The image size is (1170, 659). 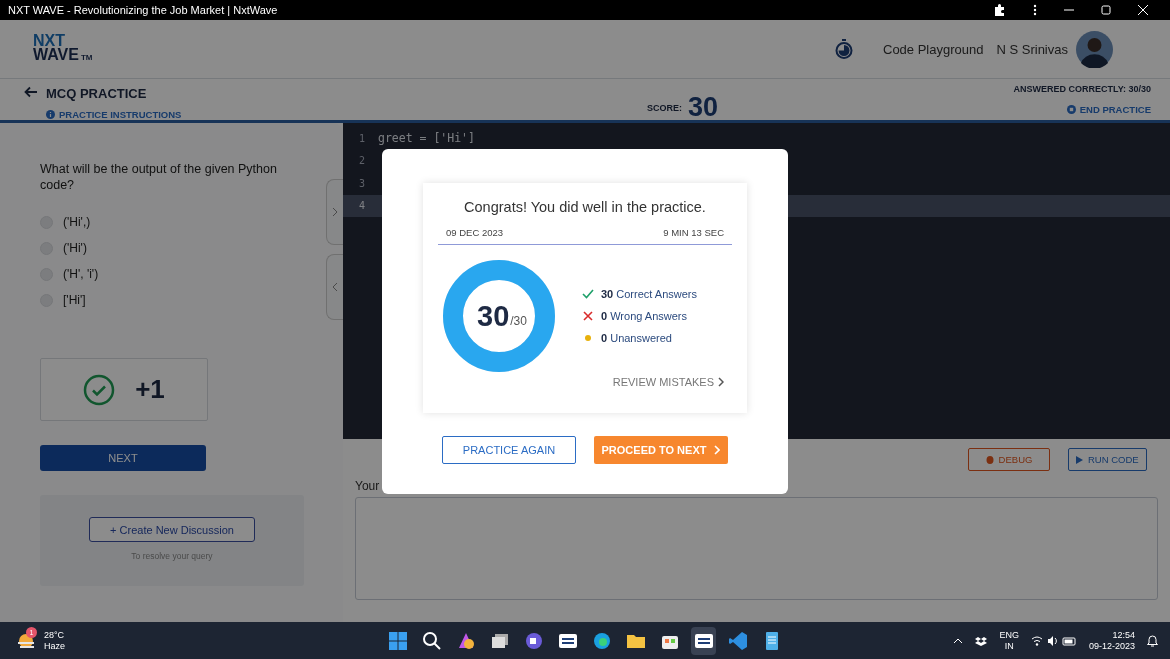 What do you see at coordinates (361, 183) in the screenshot?
I see `line-number: 3` at bounding box center [361, 183].